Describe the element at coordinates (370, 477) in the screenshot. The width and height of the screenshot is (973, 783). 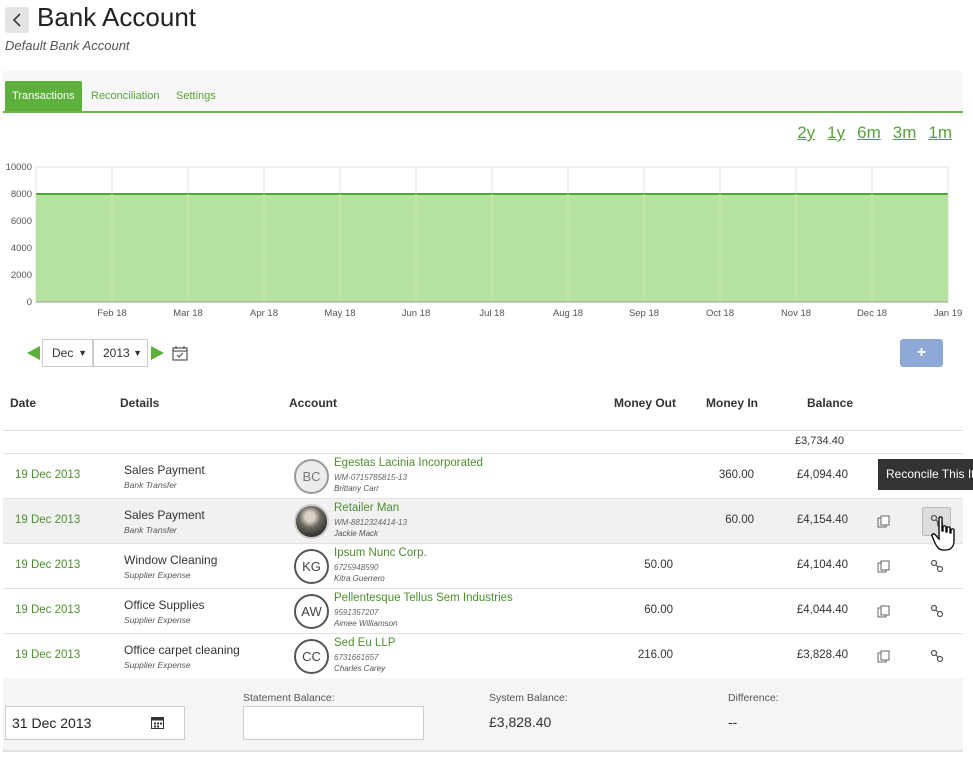
I see `row-account-ref: WM-0715785815-13` at that location.